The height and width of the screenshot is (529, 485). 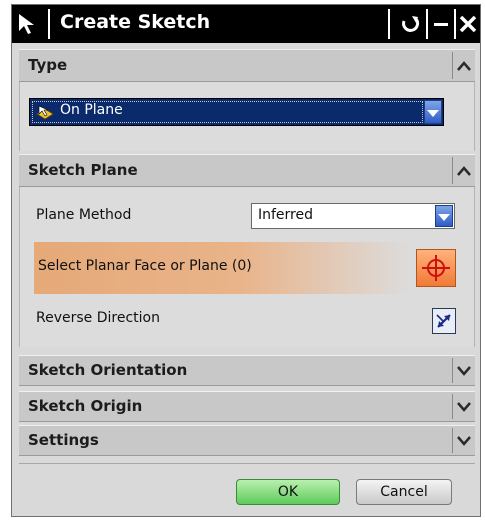 I want to click on select-face-label: Select Planar Face or Plane (0), so click(x=145, y=266).